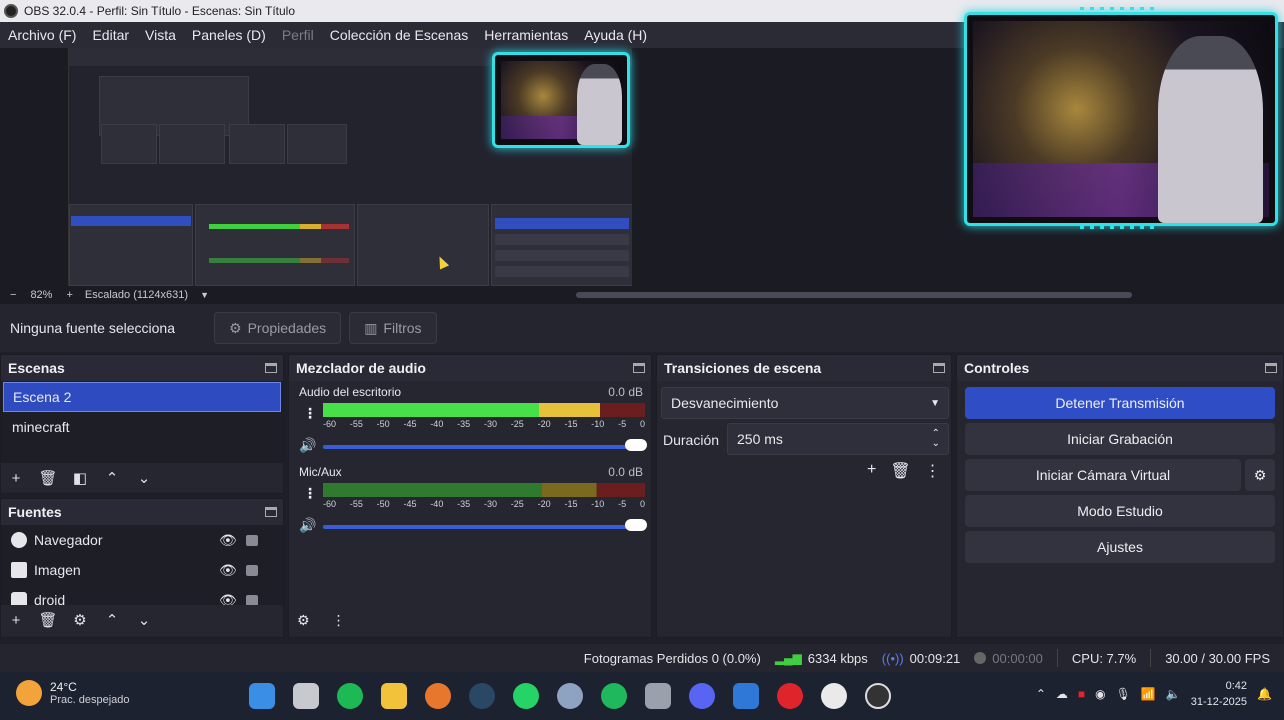 The image size is (1284, 720). Describe the element at coordinates (936, 439) in the screenshot. I see `stepper-icon: ⌃ ⌄` at that location.